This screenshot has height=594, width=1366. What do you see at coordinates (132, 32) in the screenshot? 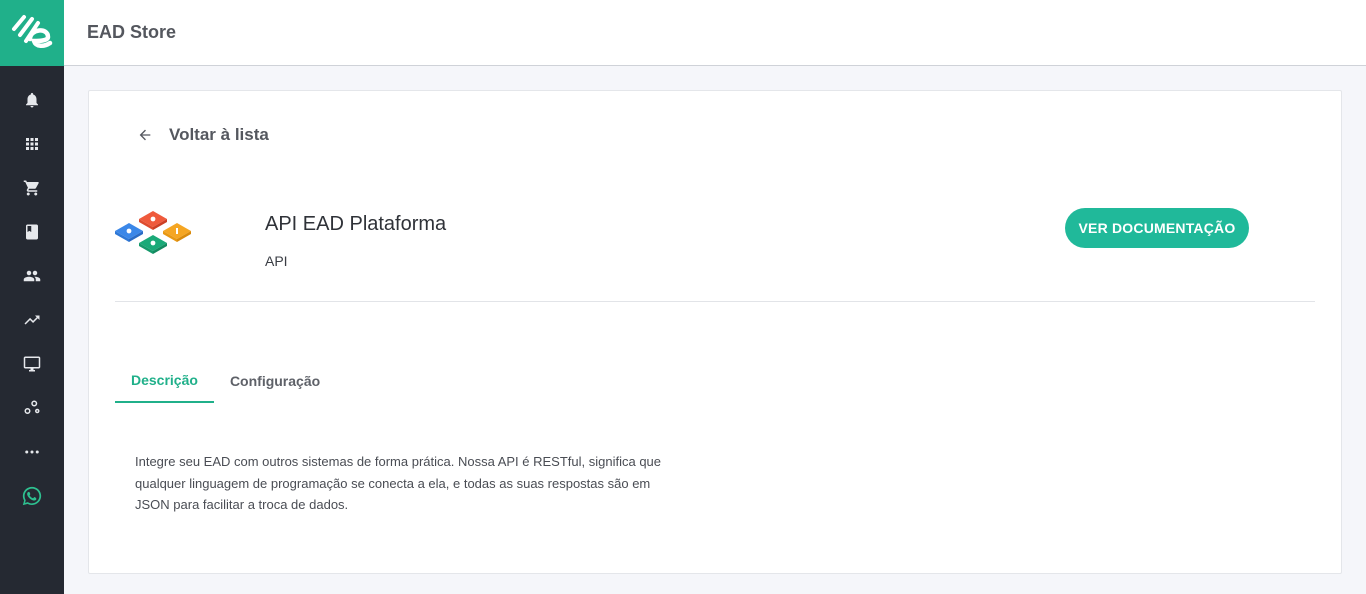
I see `page-title: EAD Store` at bounding box center [132, 32].